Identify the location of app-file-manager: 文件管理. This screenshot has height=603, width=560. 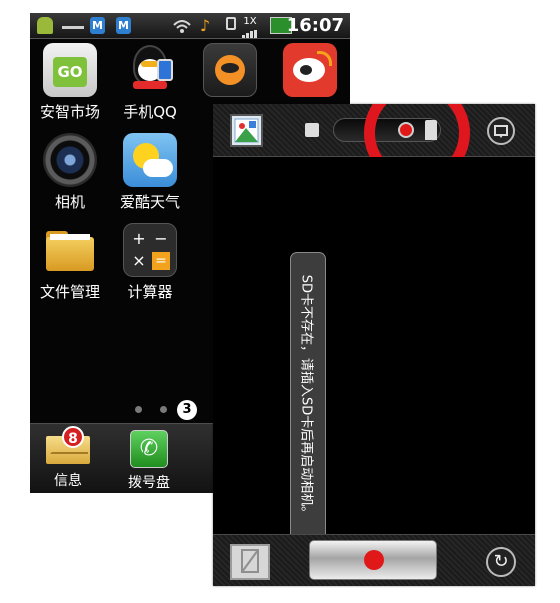
(72, 262).